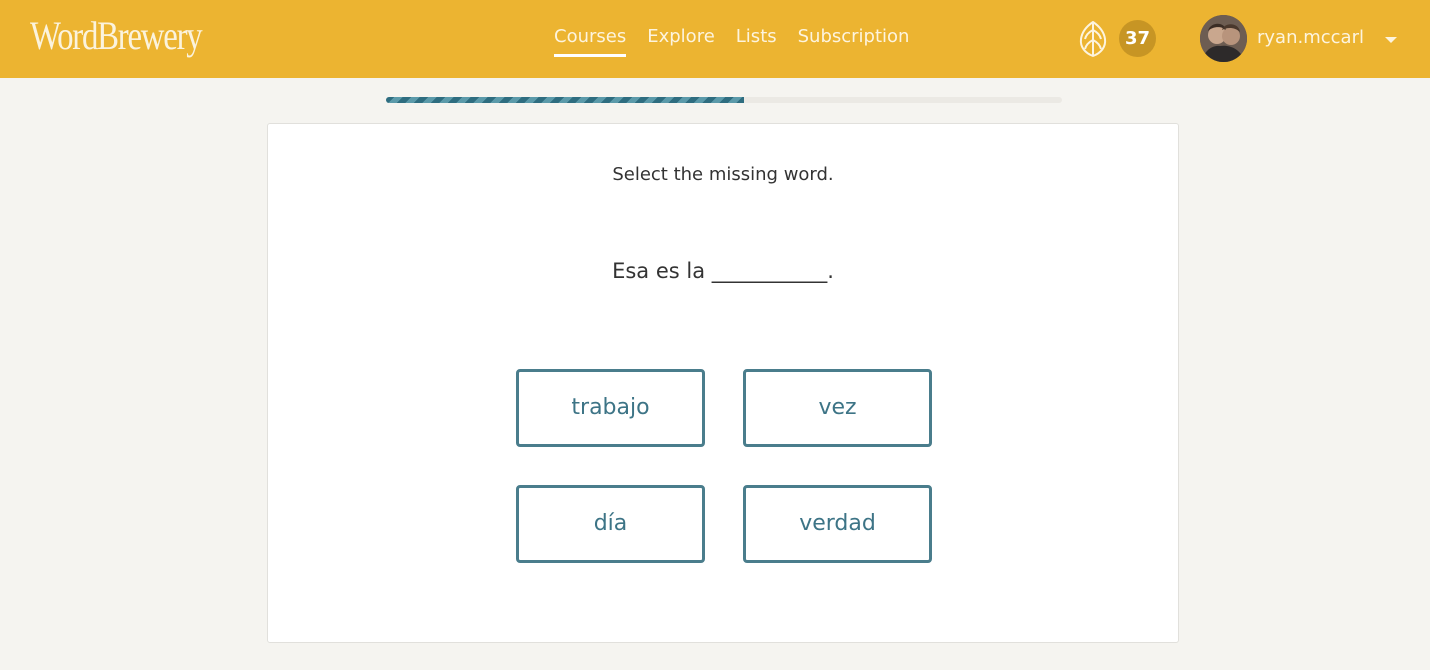 The image size is (1430, 670). Describe the element at coordinates (756, 41) in the screenshot. I see `nav-item-lists: Lists` at that location.